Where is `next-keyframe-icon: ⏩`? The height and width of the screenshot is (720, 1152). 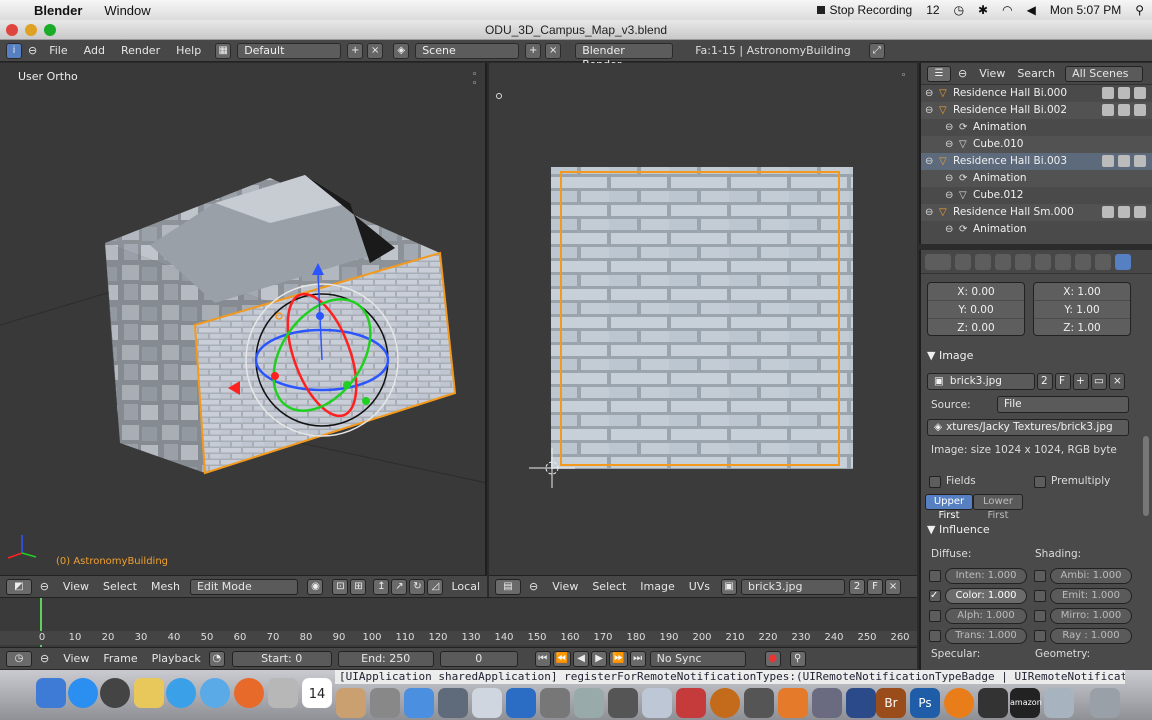
next-keyframe-icon: ⏩ is located at coordinates (618, 658).